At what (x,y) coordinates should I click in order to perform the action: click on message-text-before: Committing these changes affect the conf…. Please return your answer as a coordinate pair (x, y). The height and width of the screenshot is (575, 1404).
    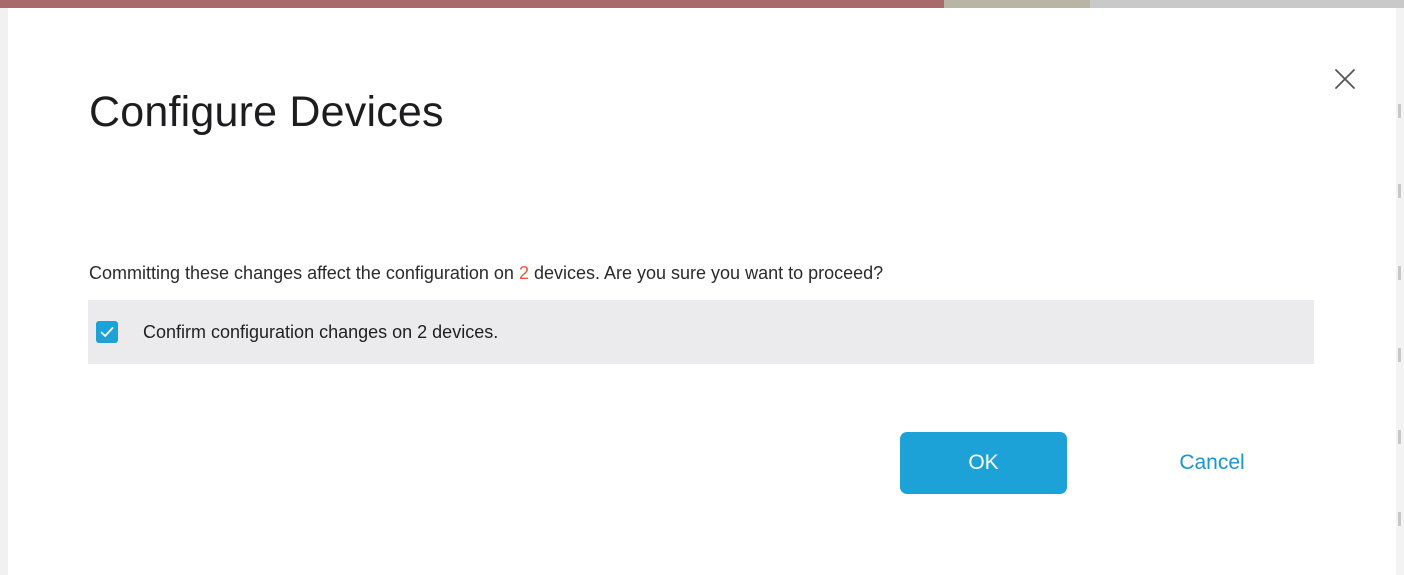
    Looking at the image, I should click on (304, 273).